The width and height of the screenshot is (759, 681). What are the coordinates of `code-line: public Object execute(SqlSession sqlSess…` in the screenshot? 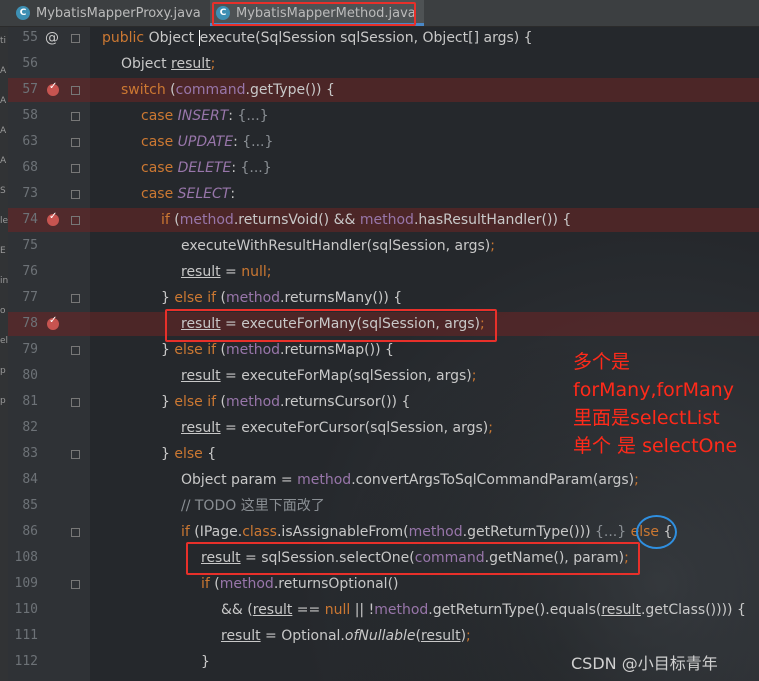 It's located at (317, 38).